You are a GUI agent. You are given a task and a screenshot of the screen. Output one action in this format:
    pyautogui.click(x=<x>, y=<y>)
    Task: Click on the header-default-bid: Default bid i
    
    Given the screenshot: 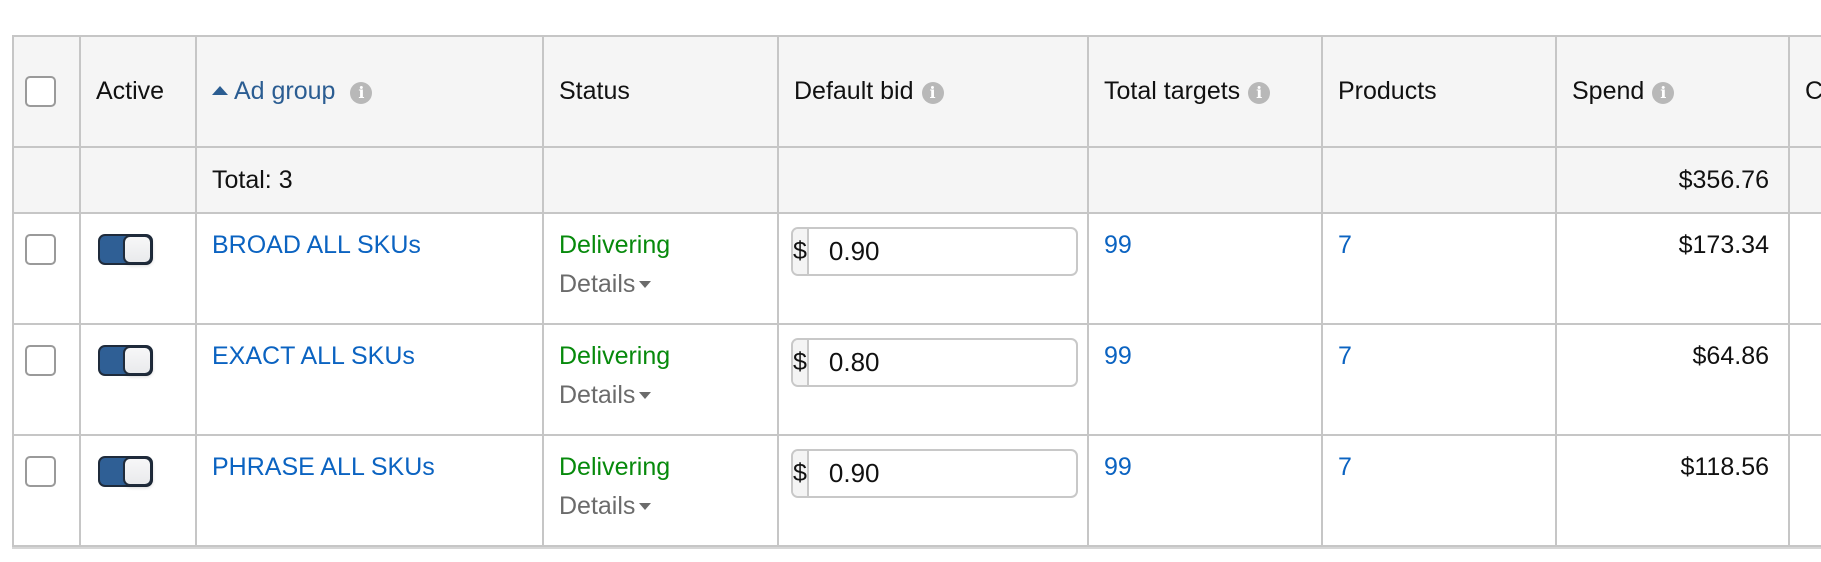 What is the action you would take?
    pyautogui.click(x=933, y=91)
    